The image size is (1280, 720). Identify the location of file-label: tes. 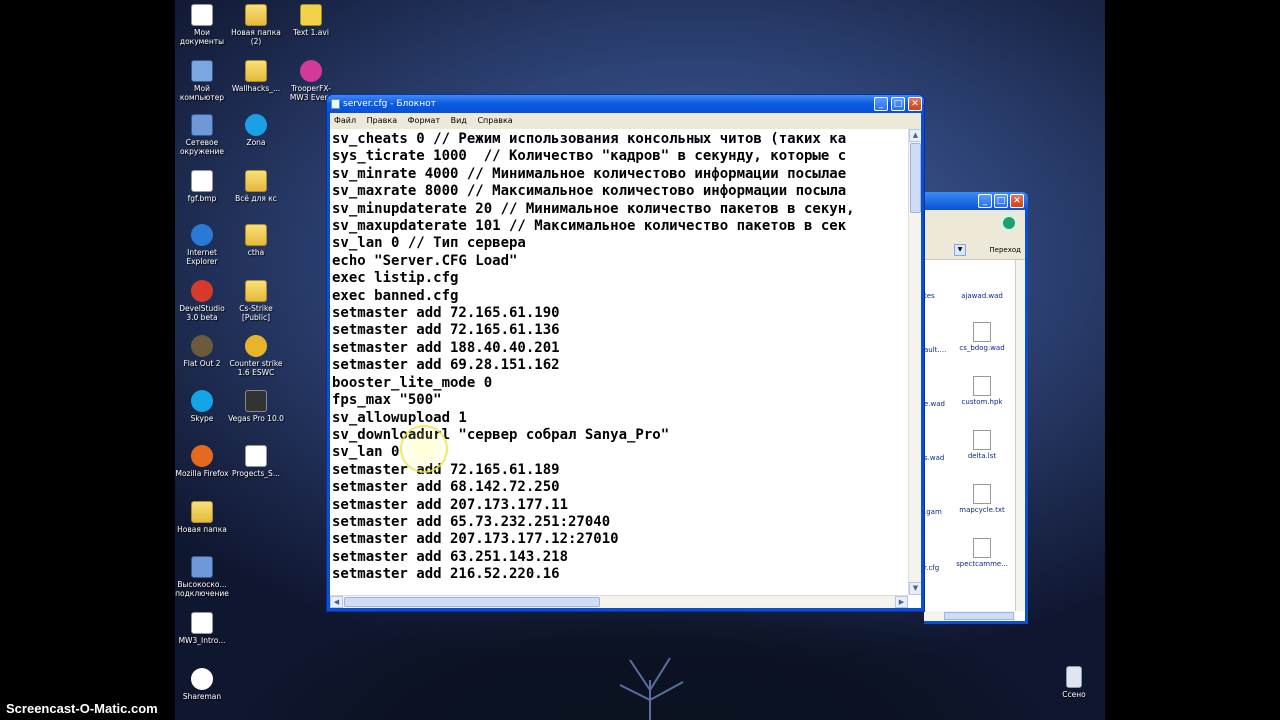
(929, 296).